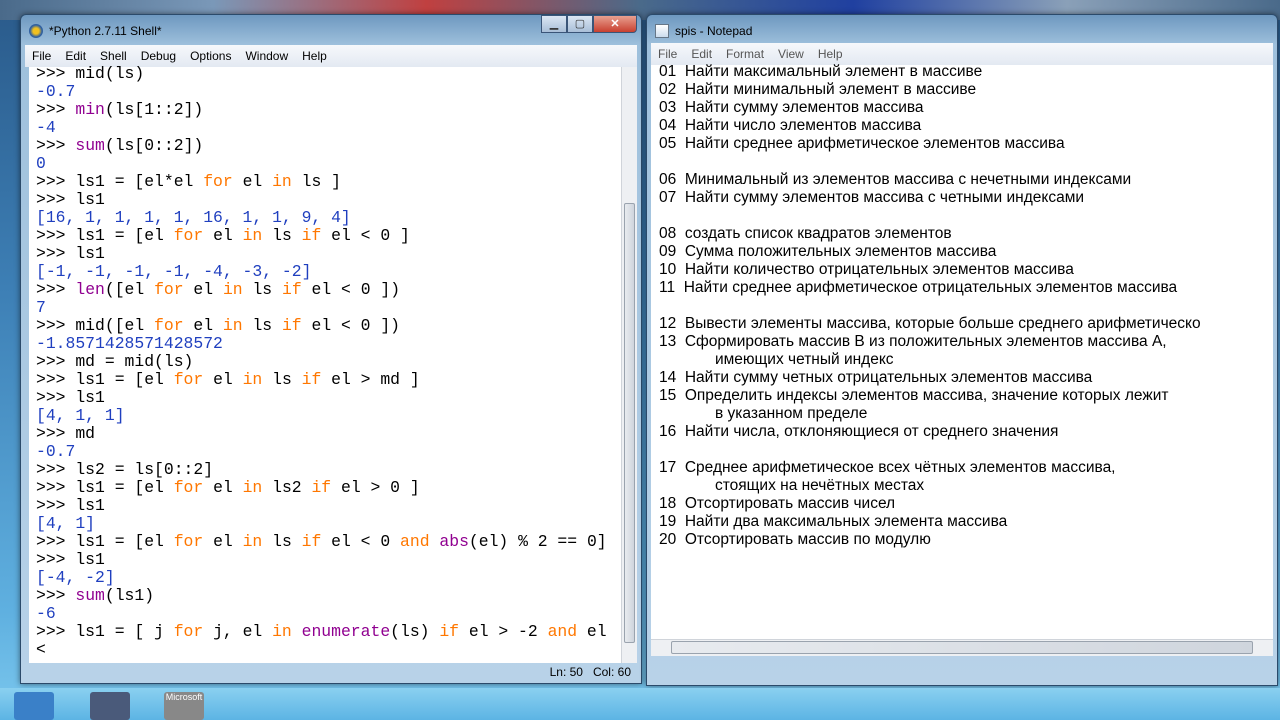  I want to click on task-line: 20 Отсортировать массив по модулю, so click(795, 539).